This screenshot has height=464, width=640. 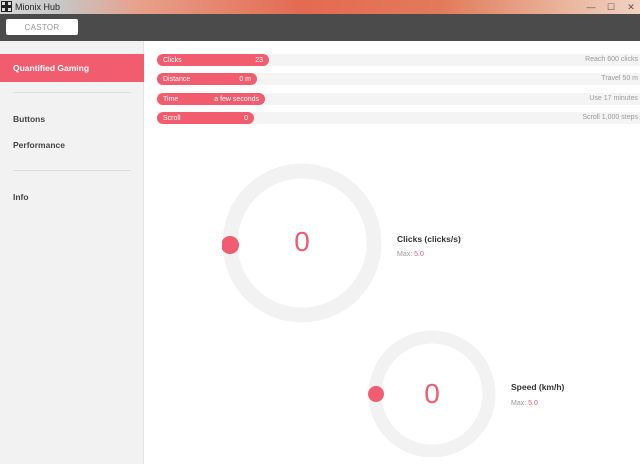 What do you see at coordinates (207, 79) in the screenshot?
I see `stat-progress-bar: Distance 0 m` at bounding box center [207, 79].